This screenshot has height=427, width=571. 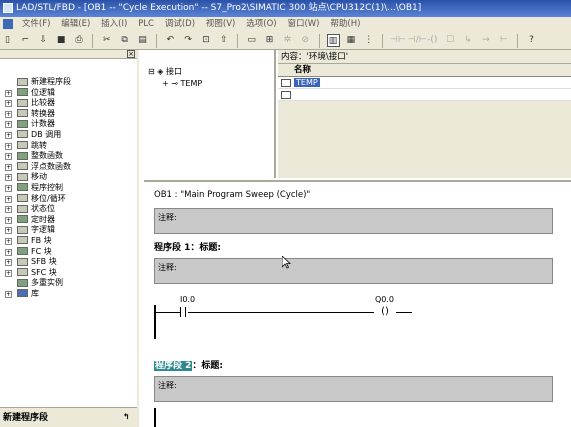 What do you see at coordinates (305, 40) in the screenshot?
I see `disabled-tool-icon: ⊘` at bounding box center [305, 40].